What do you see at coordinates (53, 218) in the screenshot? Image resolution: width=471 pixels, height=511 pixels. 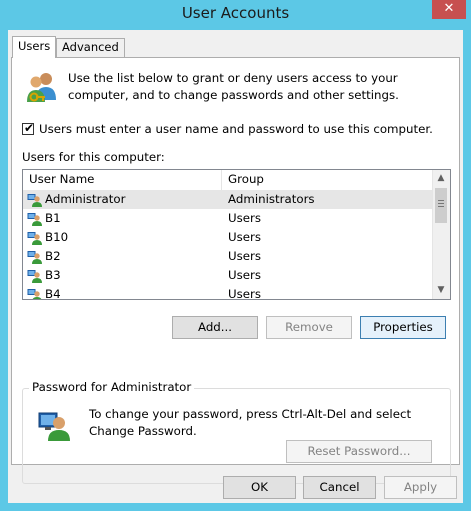 I see `user-name-cell: B1` at bounding box center [53, 218].